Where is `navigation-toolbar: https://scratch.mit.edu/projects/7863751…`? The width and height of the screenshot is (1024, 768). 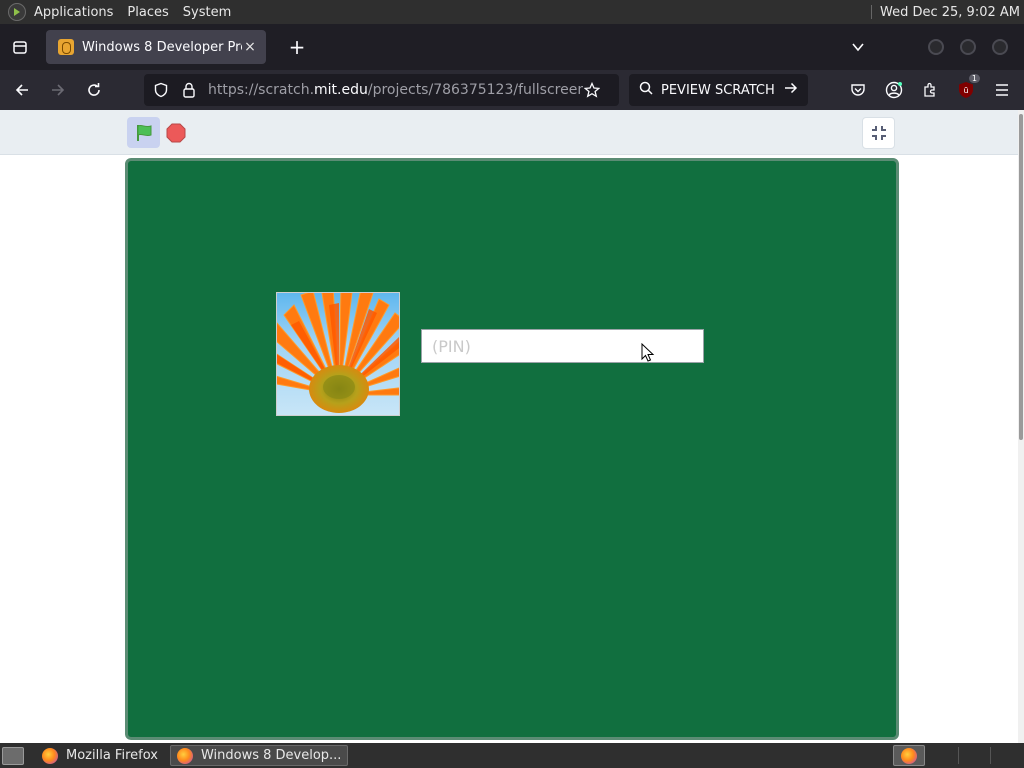
navigation-toolbar: https://scratch.mit.edu/projects/7863751… is located at coordinates (512, 90).